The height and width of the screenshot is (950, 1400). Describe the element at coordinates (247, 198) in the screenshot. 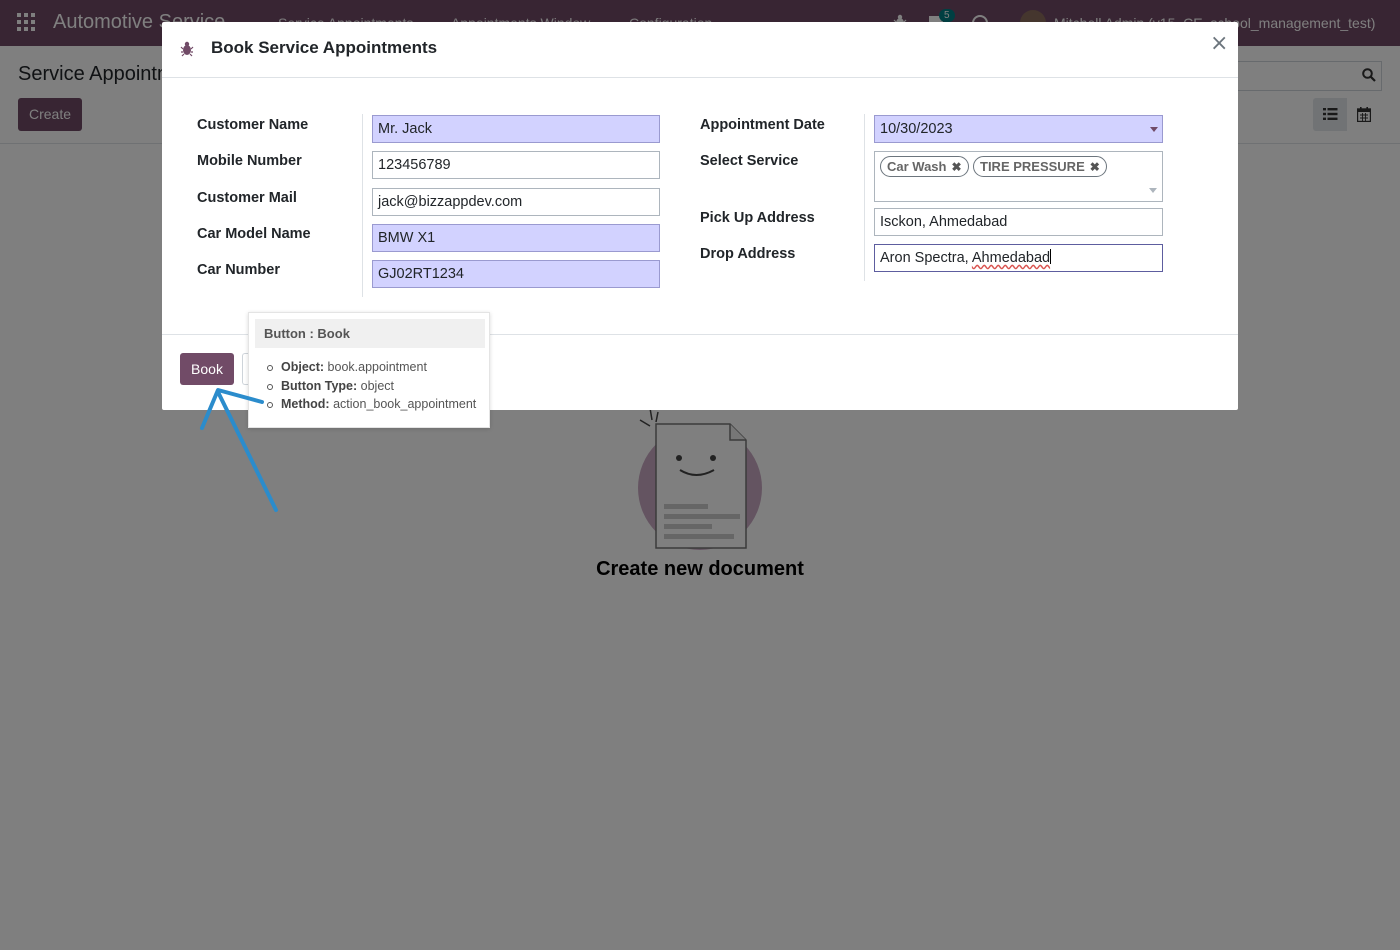

I see `customer-mail-label: Customer Mail` at that location.